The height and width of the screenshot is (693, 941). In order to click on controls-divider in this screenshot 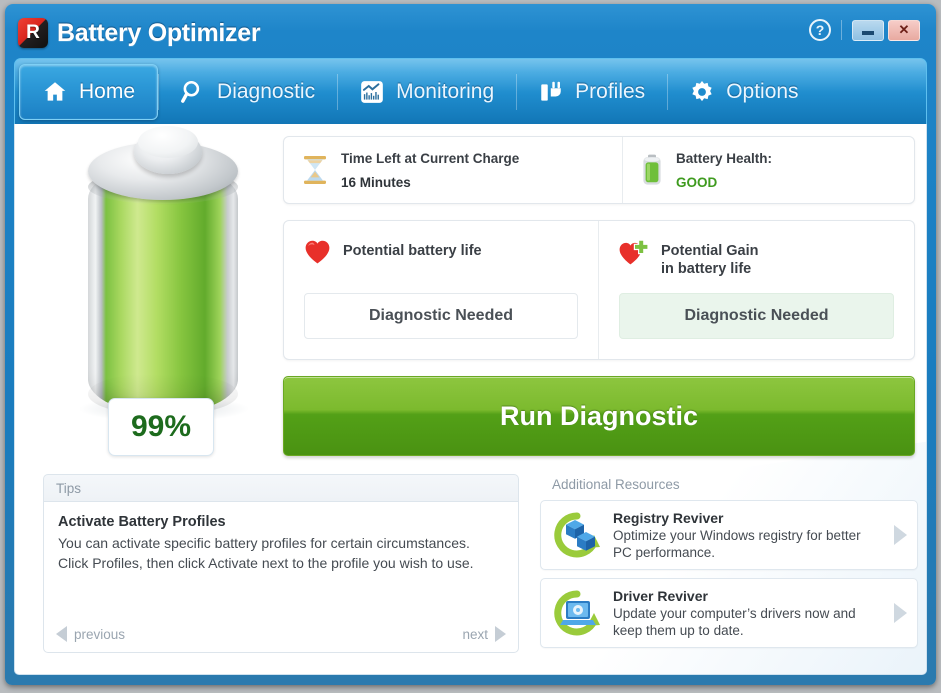, I will do `click(841, 30)`.